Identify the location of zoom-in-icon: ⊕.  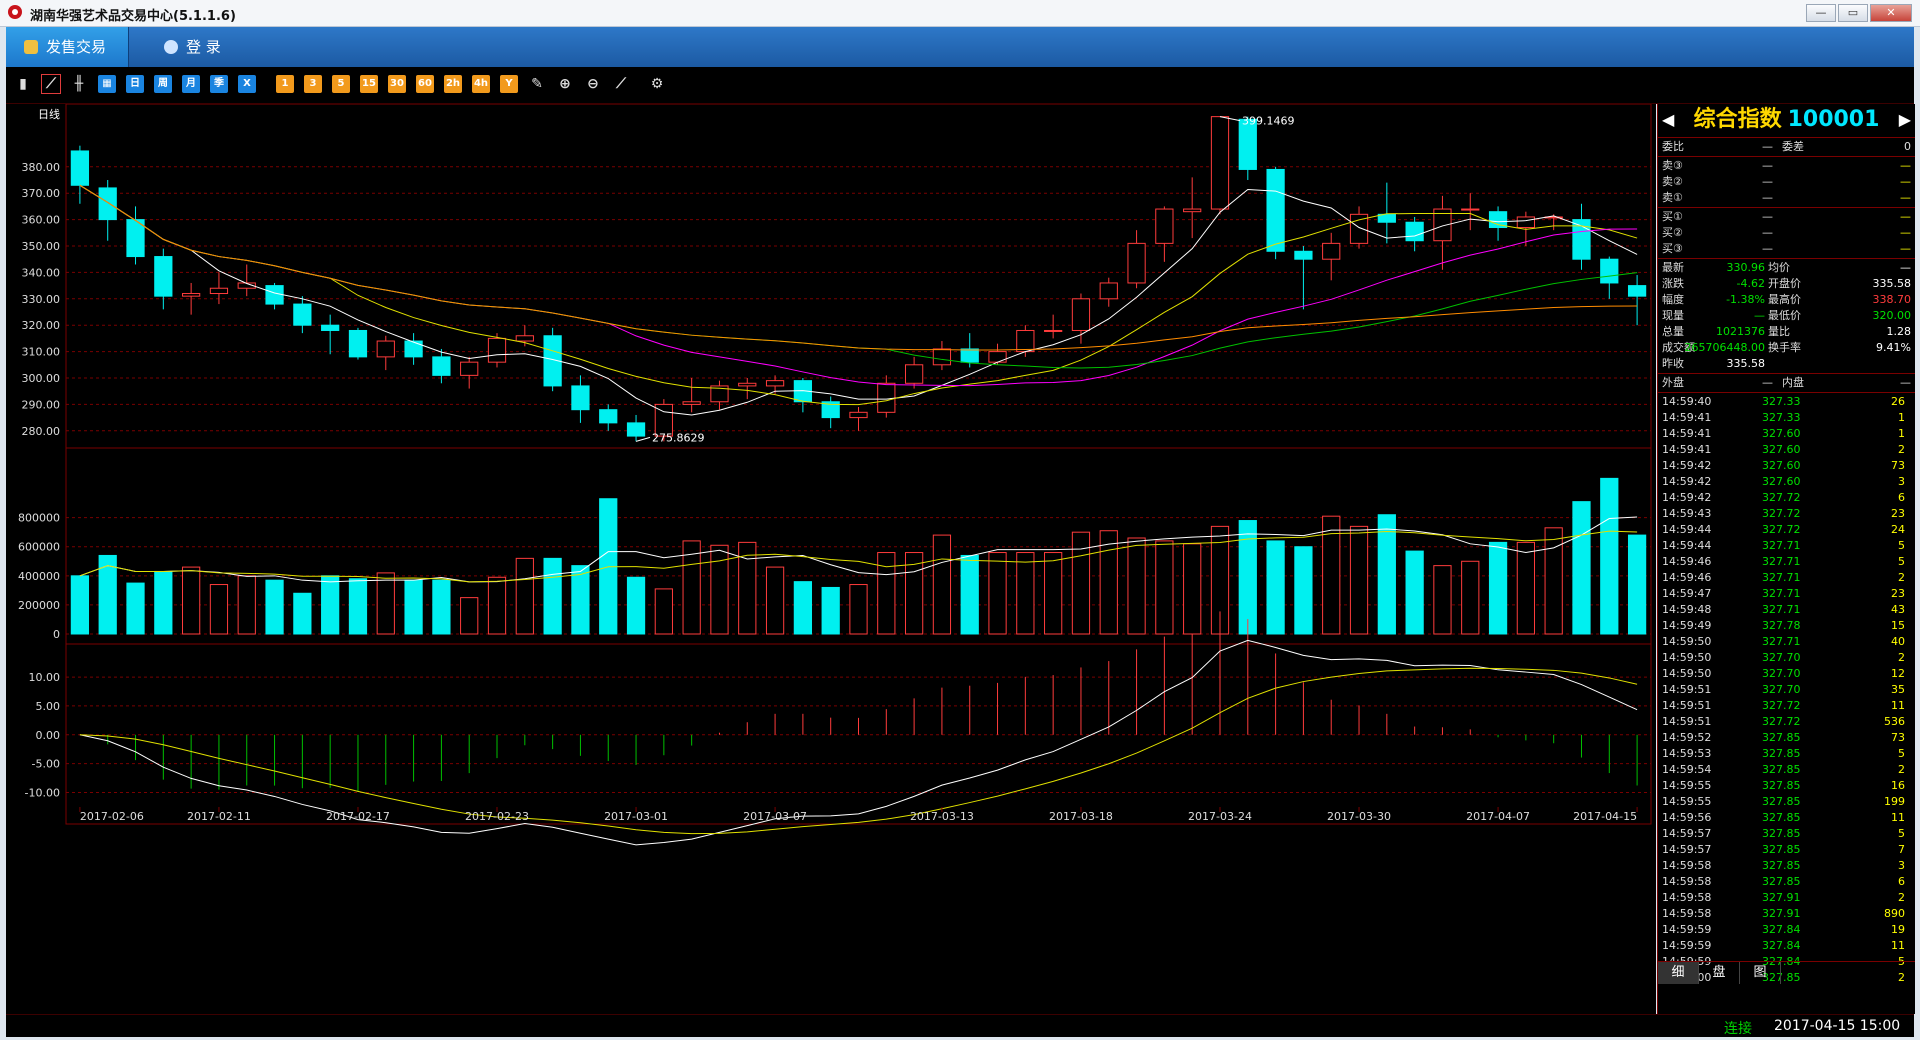
(565, 84).